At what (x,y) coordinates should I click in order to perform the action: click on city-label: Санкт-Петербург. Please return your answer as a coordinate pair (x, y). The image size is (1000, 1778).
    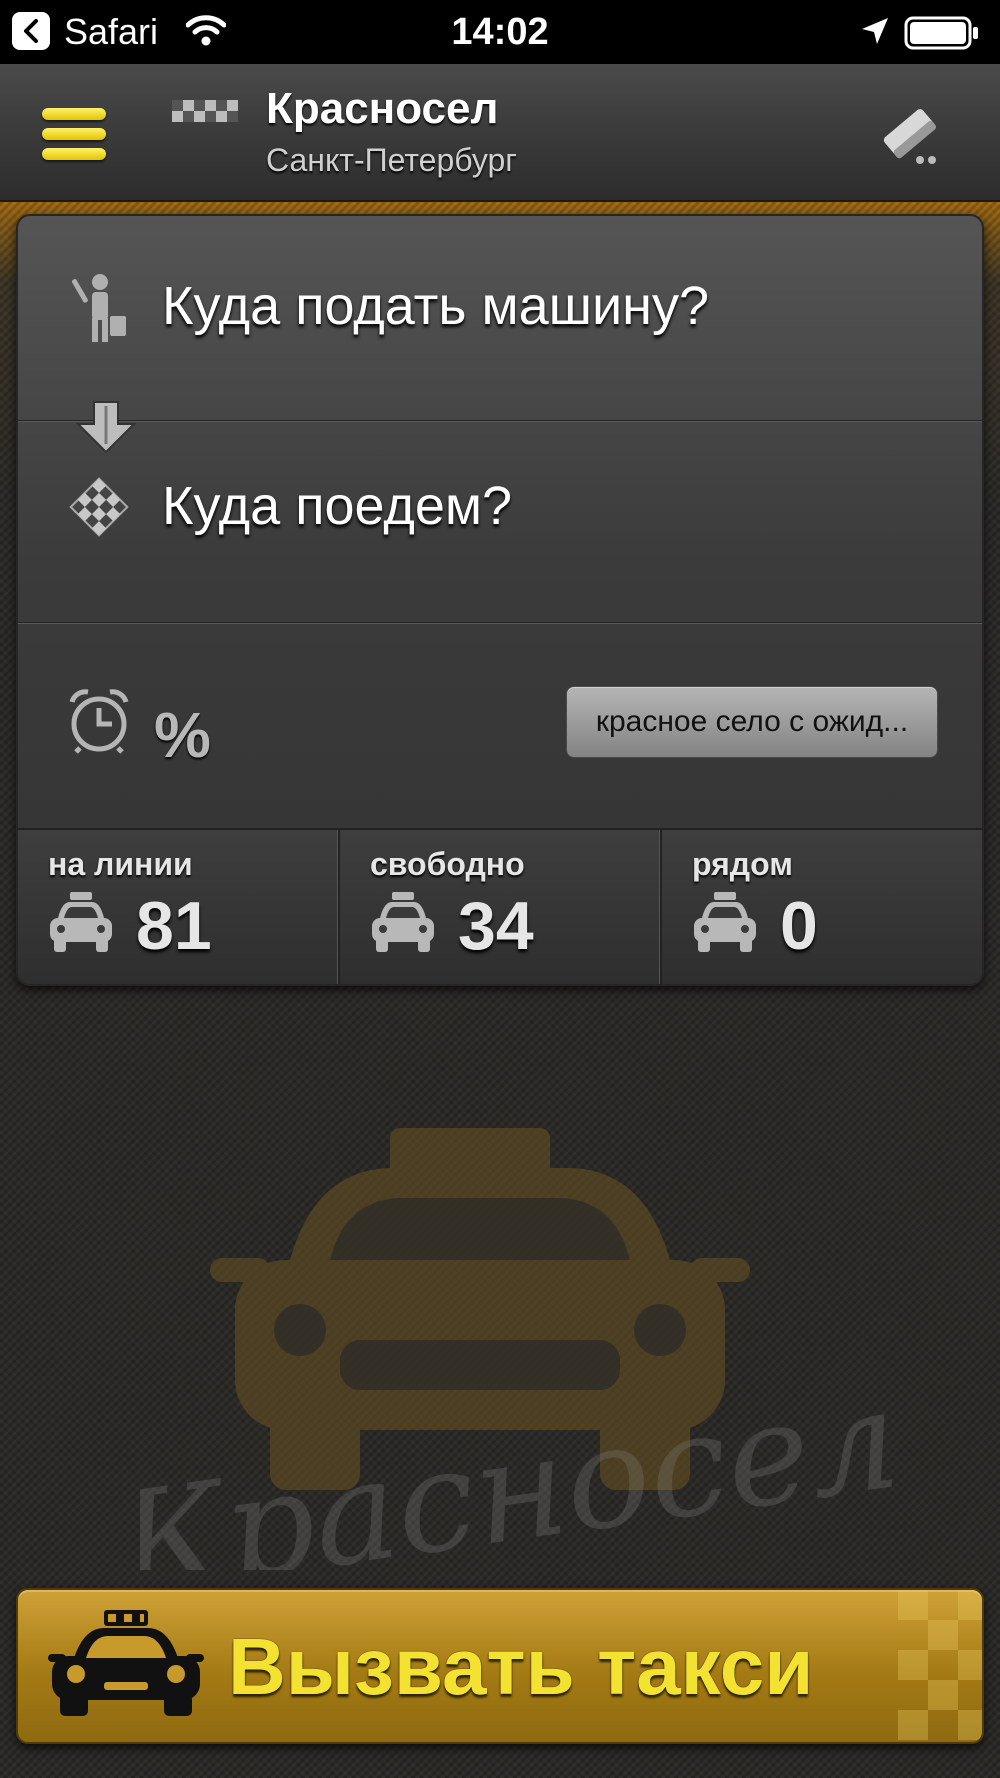
    Looking at the image, I should click on (391, 160).